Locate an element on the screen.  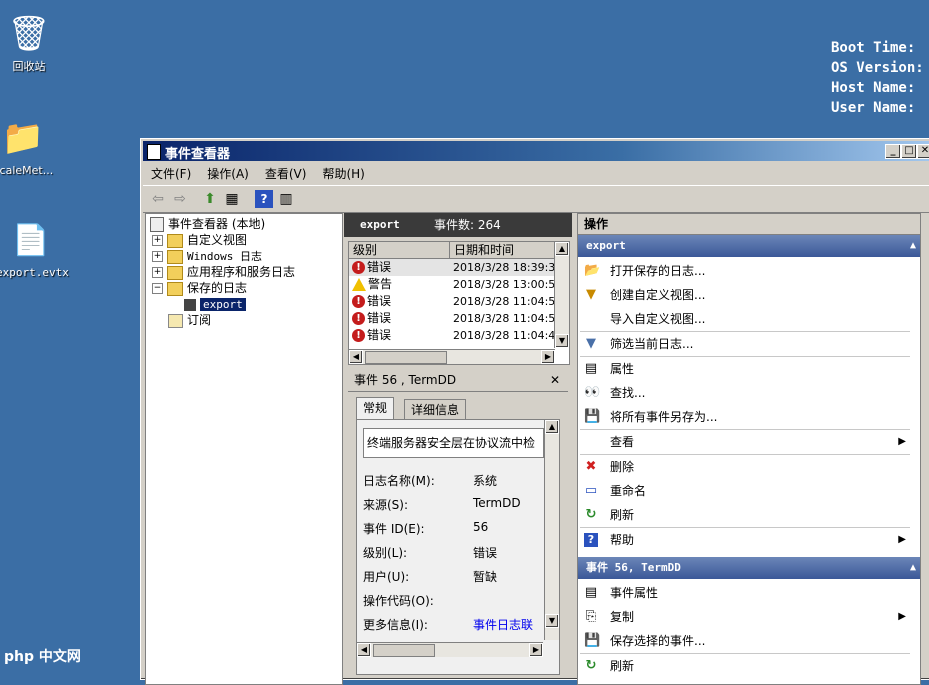
actions-section-event: 事件 56, TermDD▲ is located at coordinates (749, 568).